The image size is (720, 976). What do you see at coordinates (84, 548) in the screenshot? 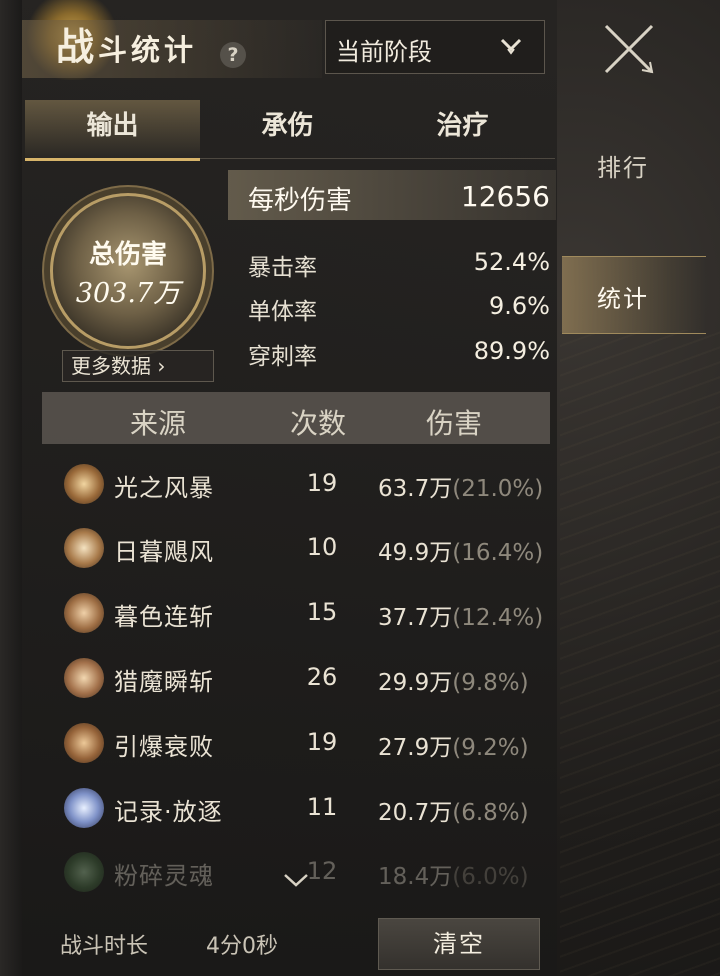
I see `dusk-hurricane-icon` at bounding box center [84, 548].